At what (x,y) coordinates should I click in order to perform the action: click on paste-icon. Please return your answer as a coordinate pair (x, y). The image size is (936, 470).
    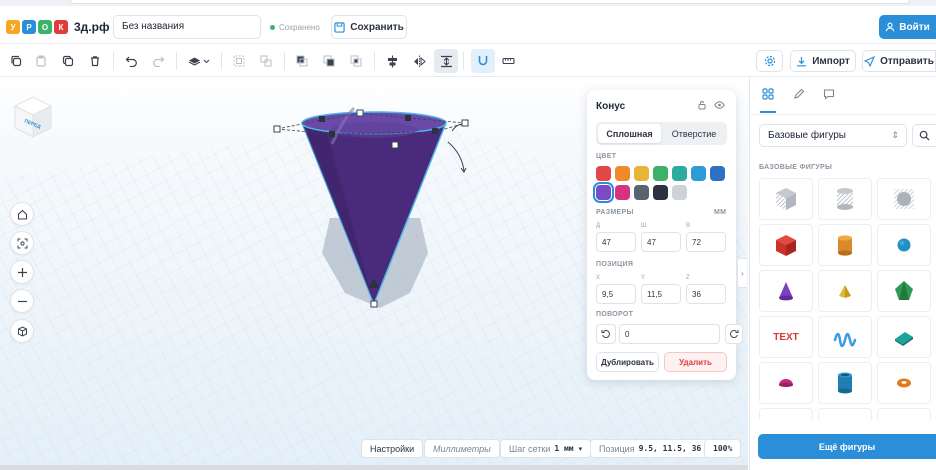
    Looking at the image, I should click on (41, 61).